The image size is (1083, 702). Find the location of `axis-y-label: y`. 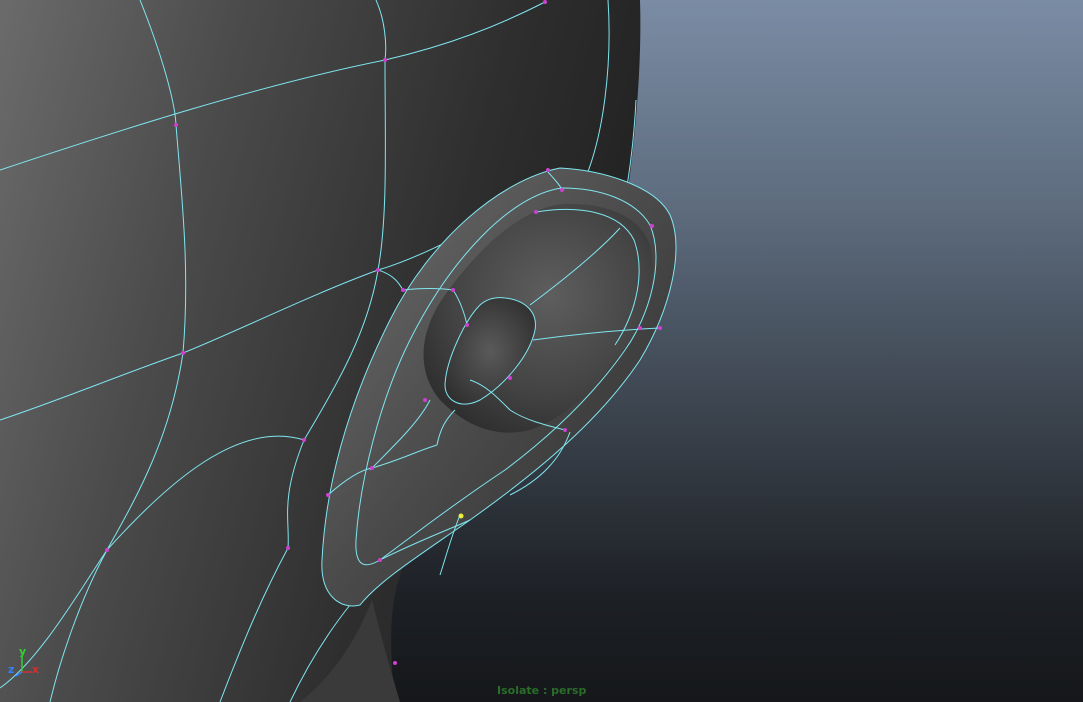

axis-y-label: y is located at coordinates (23, 651).